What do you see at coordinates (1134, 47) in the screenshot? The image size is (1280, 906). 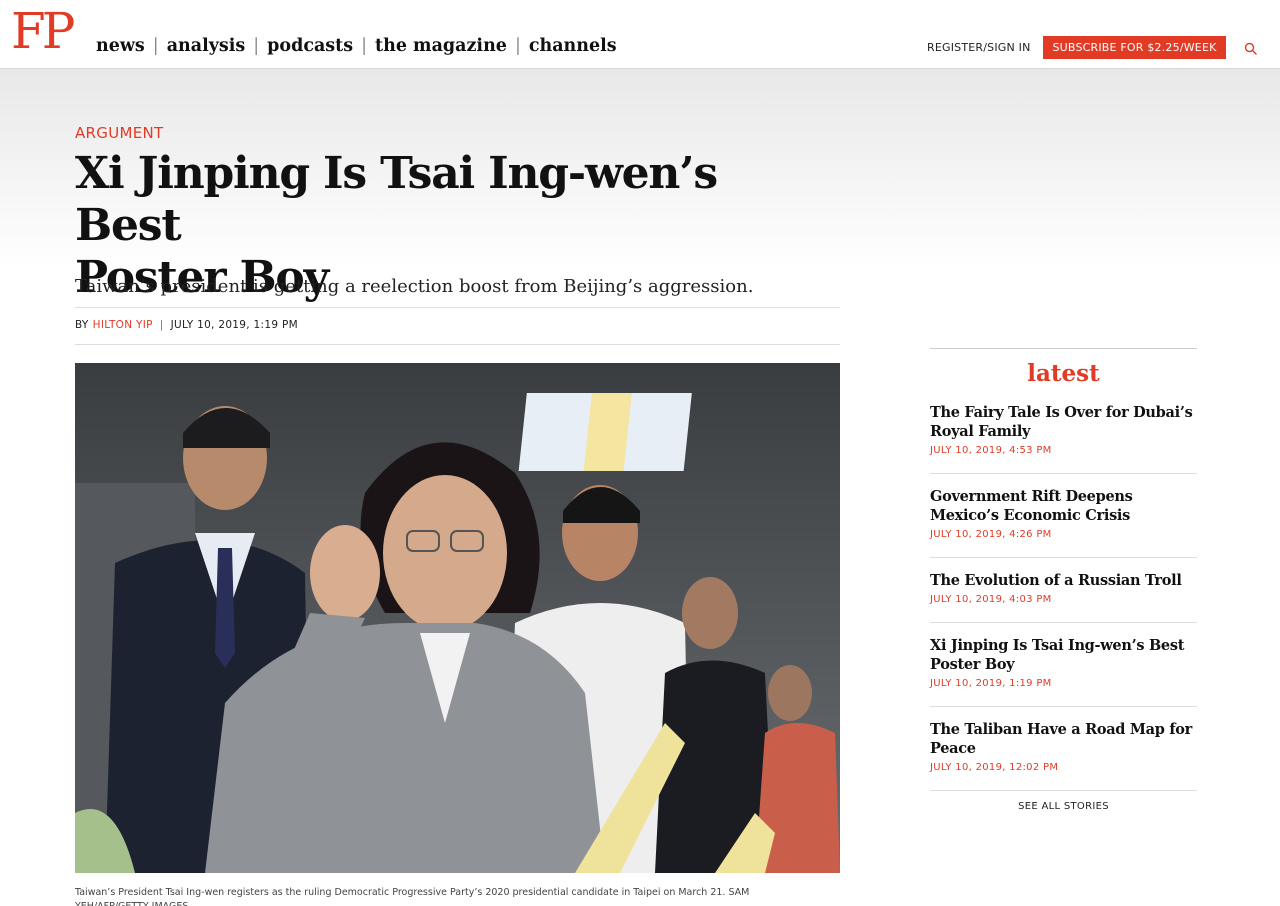 I see `subscribe-button: SUBSCRIBE FOR $2.25/WEEK` at bounding box center [1134, 47].